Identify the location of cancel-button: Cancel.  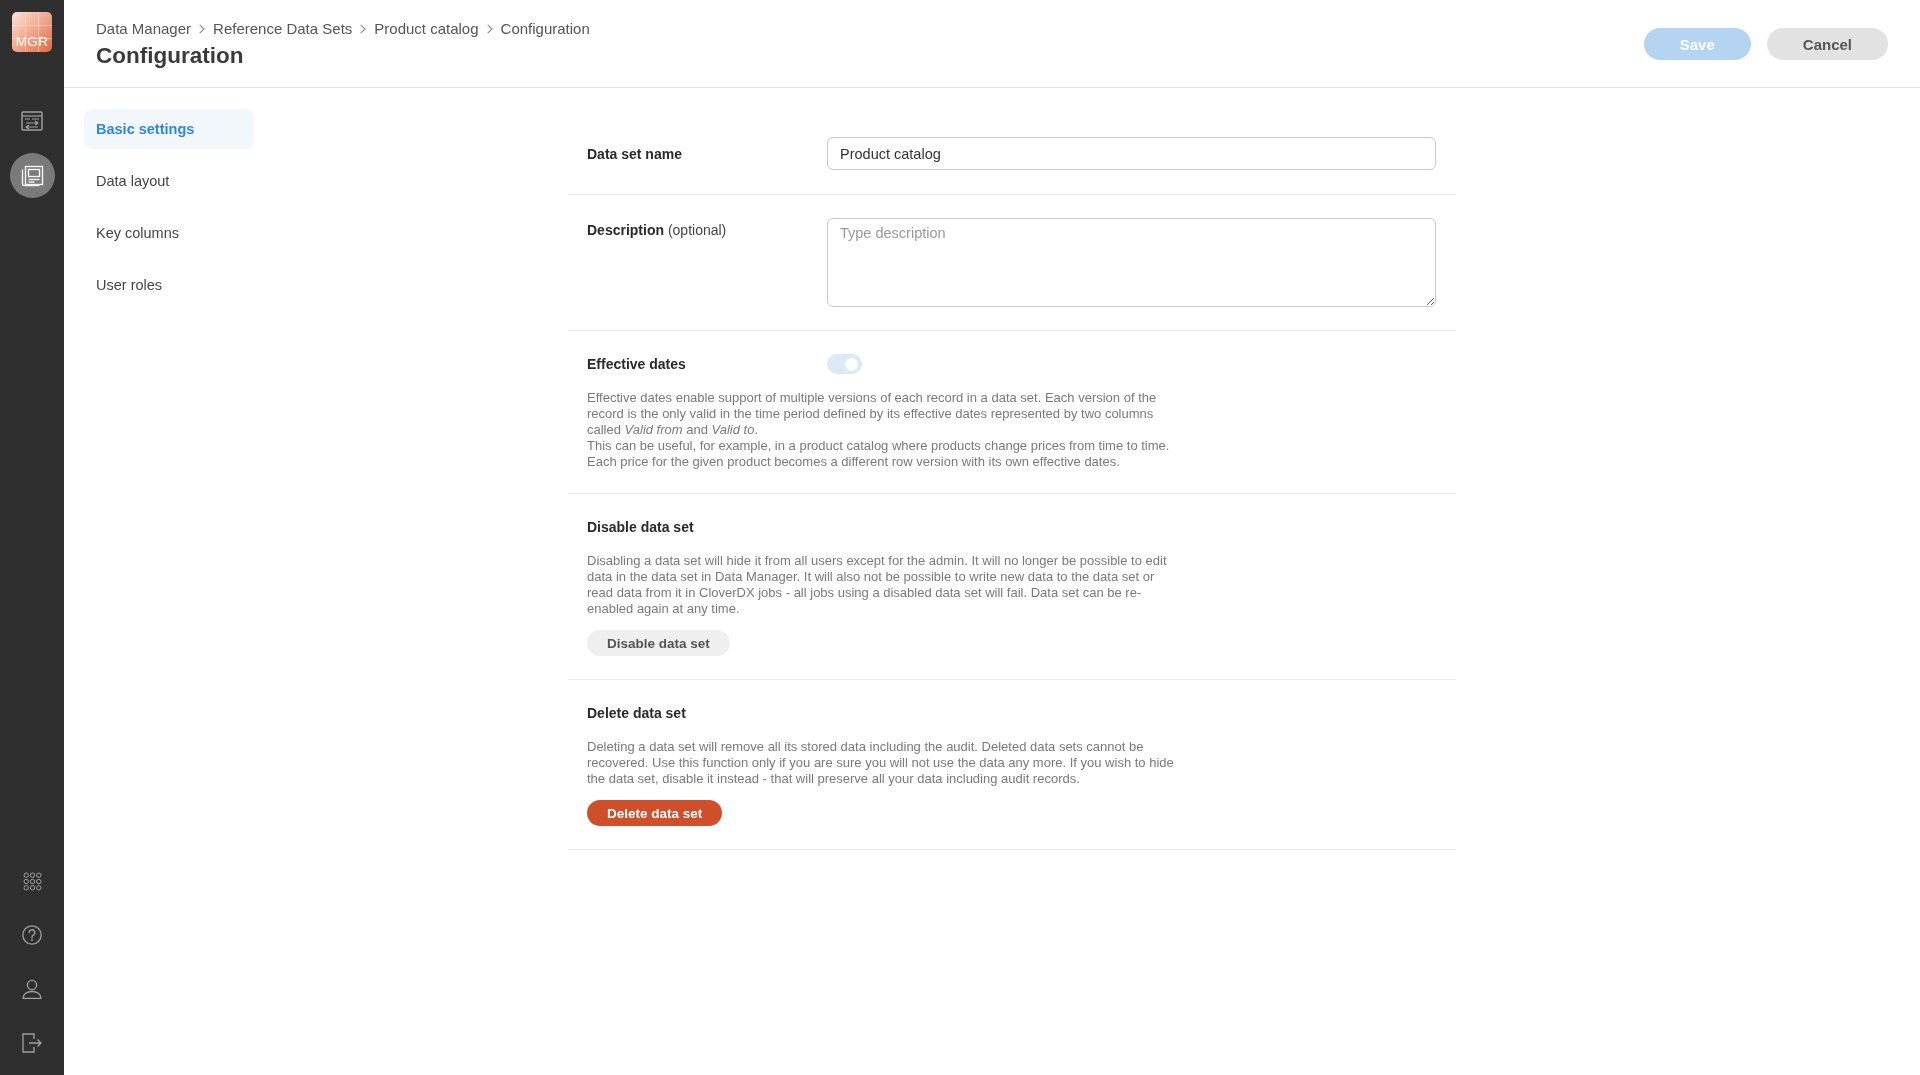
(1827, 44).